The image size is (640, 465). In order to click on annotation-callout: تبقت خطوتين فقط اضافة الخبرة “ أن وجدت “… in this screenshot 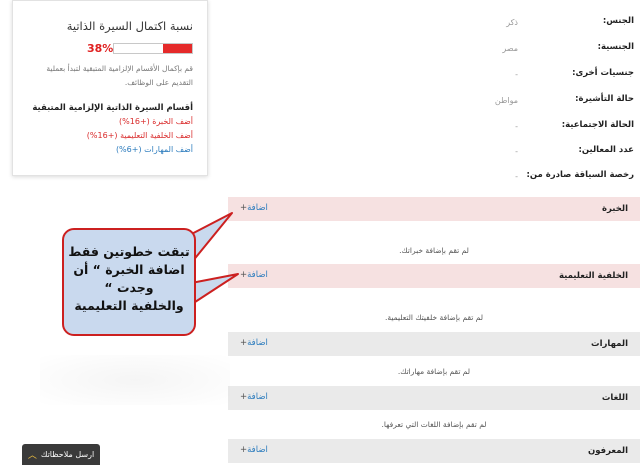, I will do `click(129, 282)`.